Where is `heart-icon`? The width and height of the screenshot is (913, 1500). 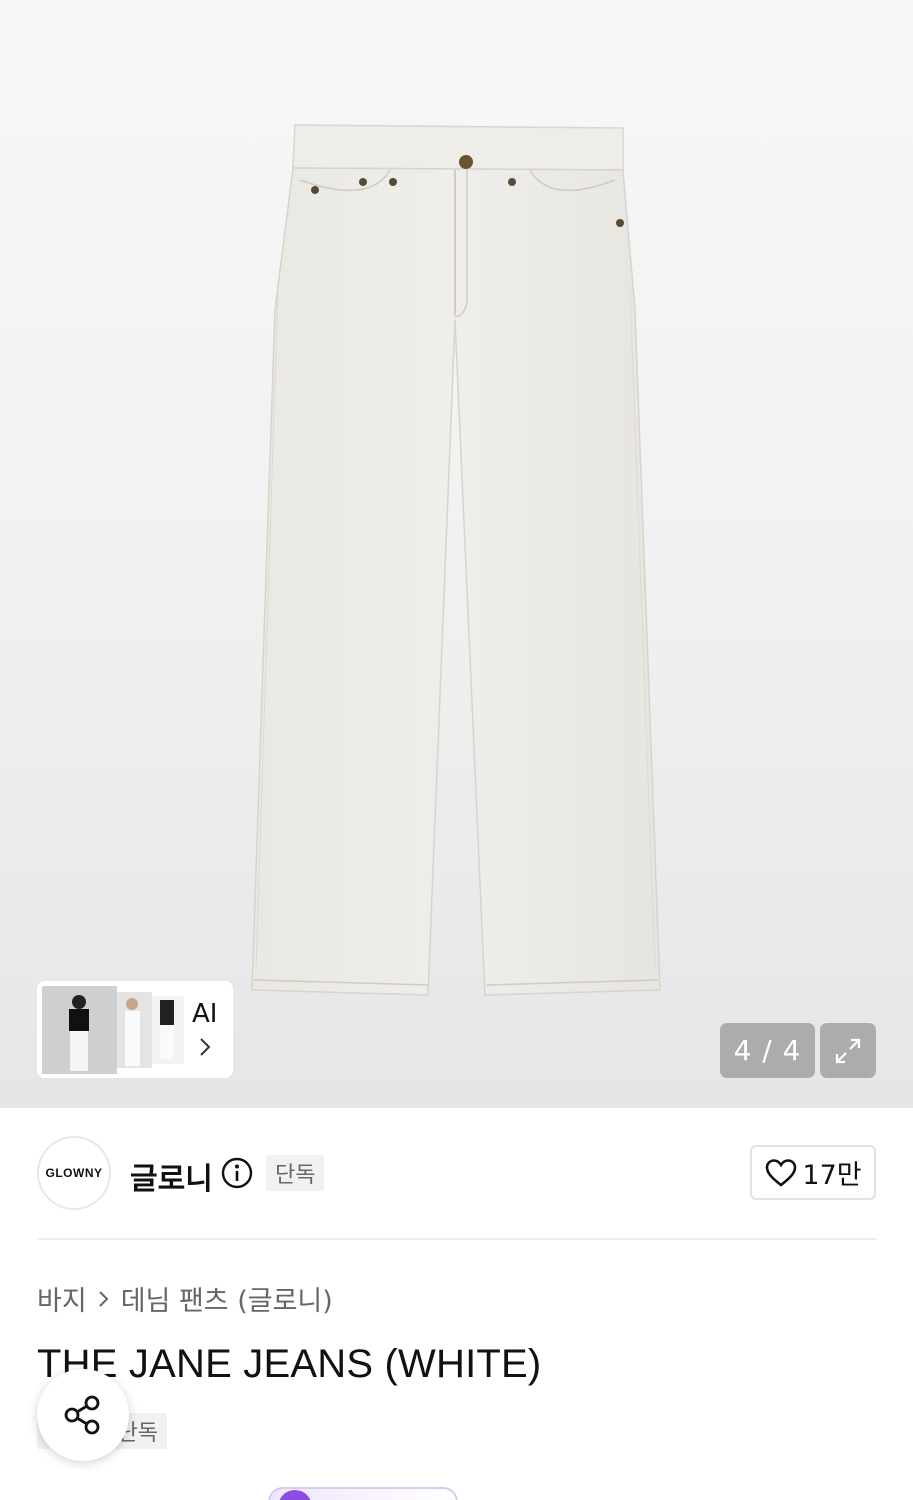 heart-icon is located at coordinates (781, 1172).